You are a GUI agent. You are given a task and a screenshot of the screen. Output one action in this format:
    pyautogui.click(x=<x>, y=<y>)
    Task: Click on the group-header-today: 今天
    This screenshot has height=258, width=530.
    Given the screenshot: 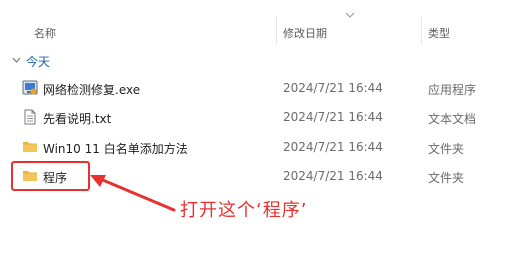 What is the action you would take?
    pyautogui.click(x=265, y=61)
    